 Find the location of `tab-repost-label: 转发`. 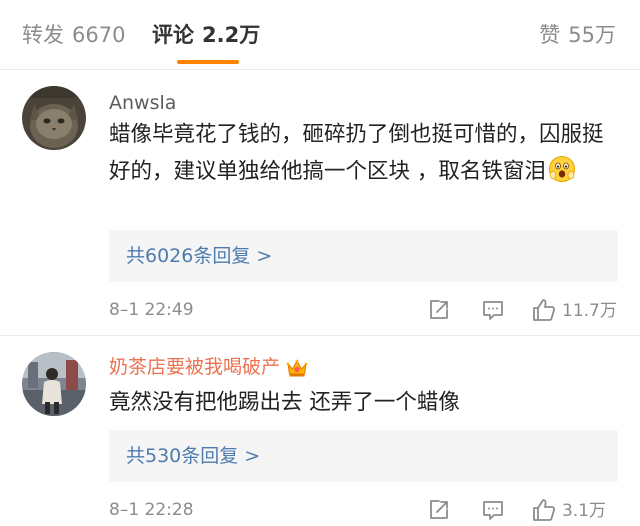

tab-repost-label: 转发 is located at coordinates (43, 35).